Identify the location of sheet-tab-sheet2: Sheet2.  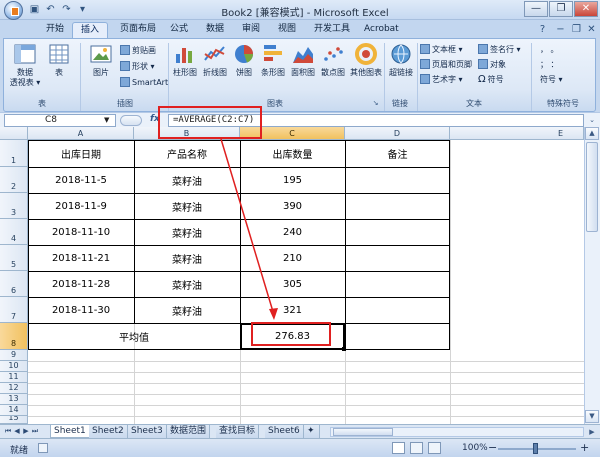
(108, 431).